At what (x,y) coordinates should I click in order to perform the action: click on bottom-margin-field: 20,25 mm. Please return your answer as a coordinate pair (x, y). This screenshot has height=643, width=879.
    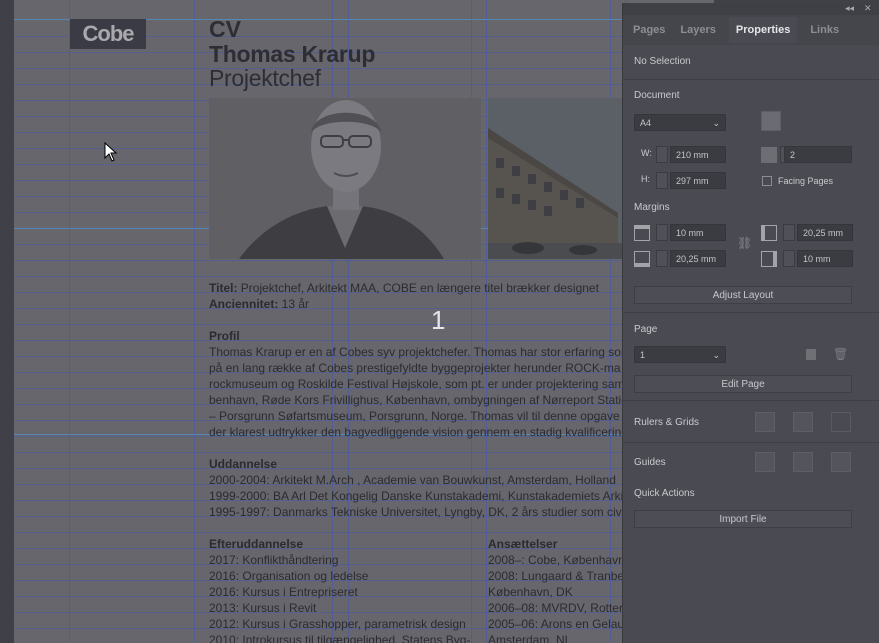
    Looking at the image, I should click on (698, 258).